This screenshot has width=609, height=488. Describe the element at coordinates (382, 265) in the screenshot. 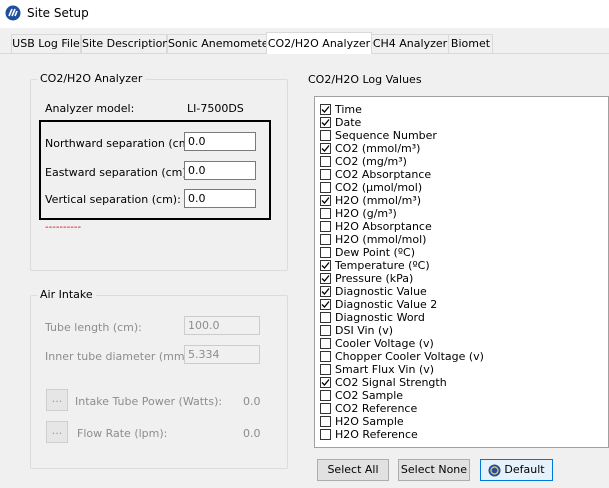

I see `log-value-label: Temperature (ºC)` at that location.